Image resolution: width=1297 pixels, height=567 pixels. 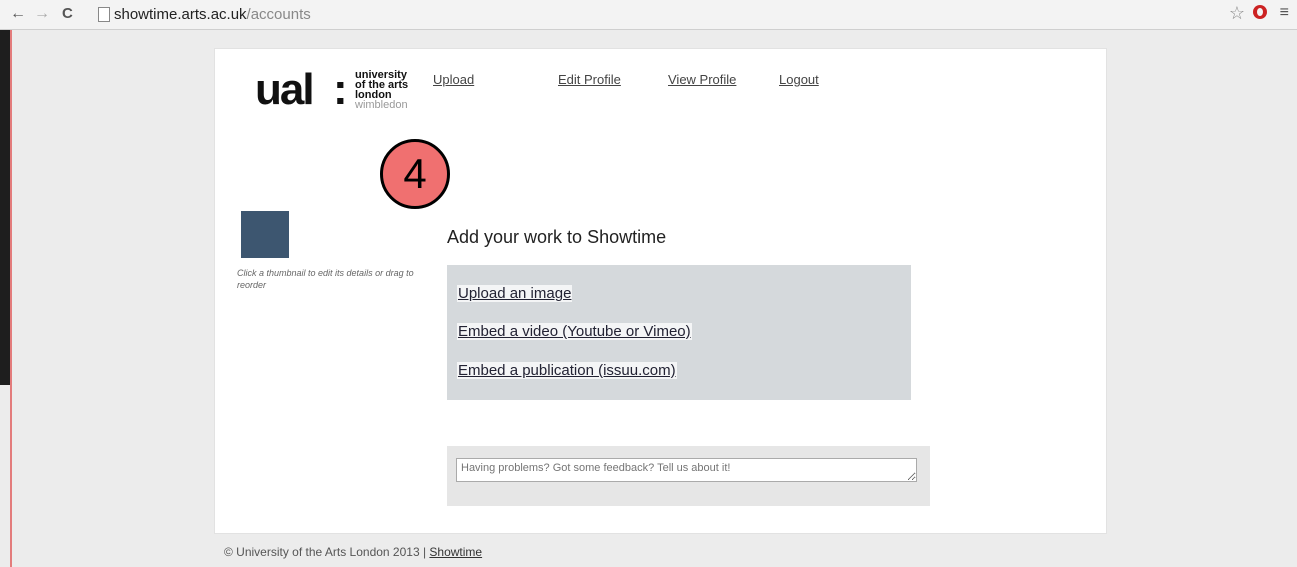 What do you see at coordinates (67, 14) in the screenshot?
I see `reload-icon: C` at bounding box center [67, 14].